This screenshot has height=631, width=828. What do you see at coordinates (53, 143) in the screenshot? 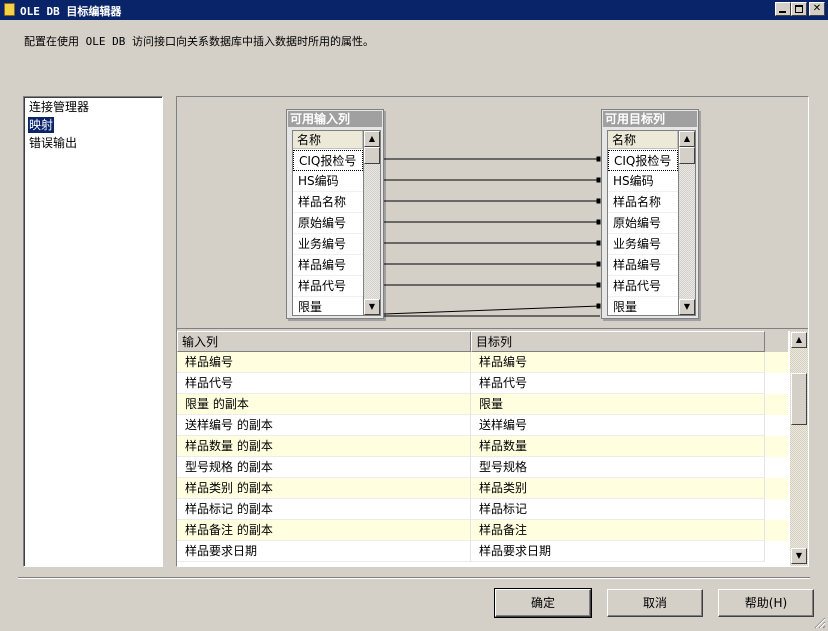
I see `nav-item-error-output: 错误输出` at bounding box center [53, 143].